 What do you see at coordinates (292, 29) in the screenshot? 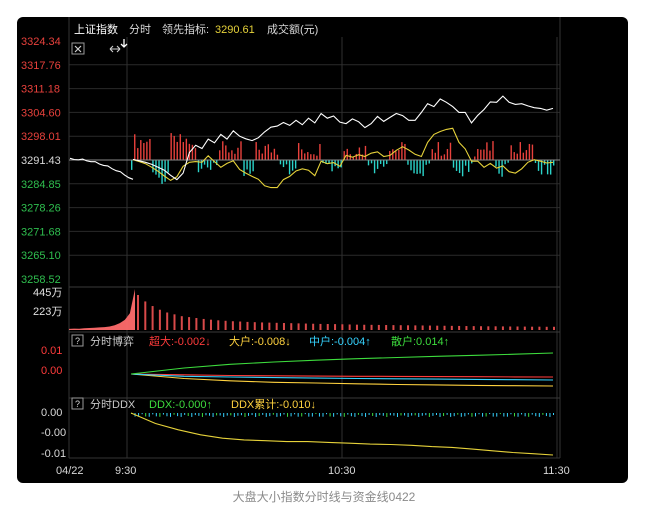
I see `volume-label: 成交额(元)` at bounding box center [292, 29].